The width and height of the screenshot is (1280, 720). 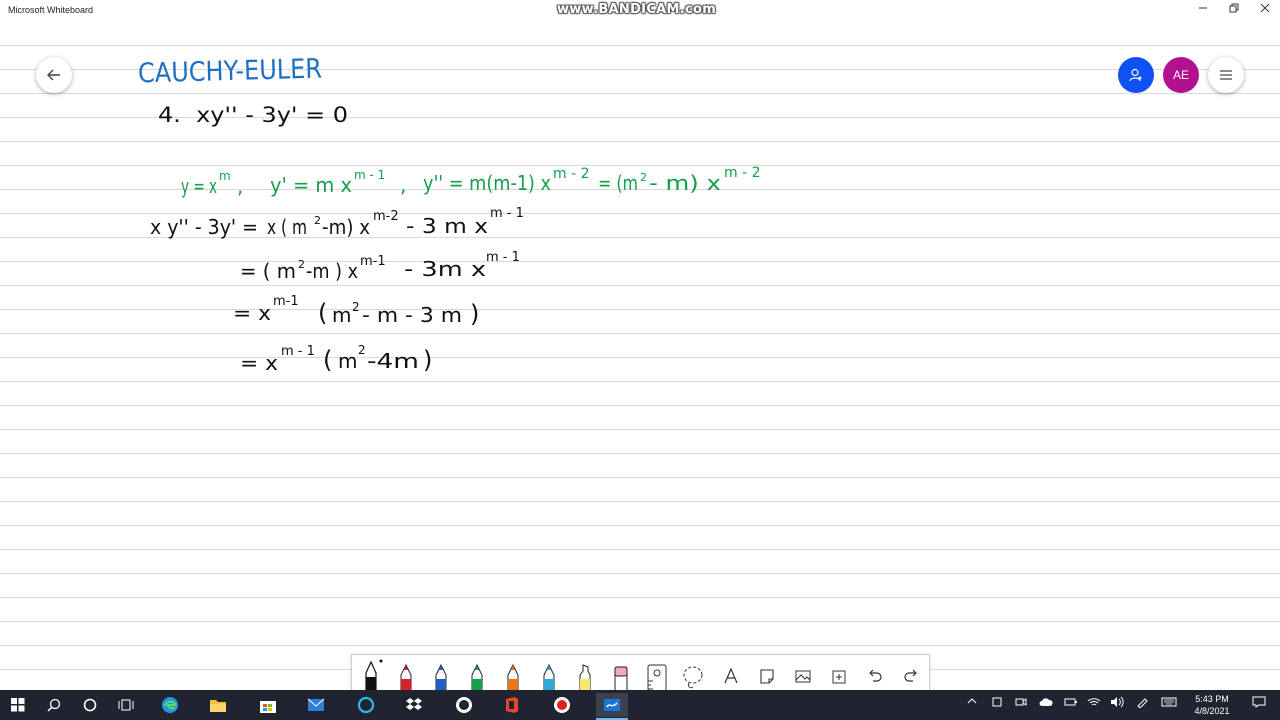 What do you see at coordinates (230, 72) in the screenshot?
I see `heading-cauchy-euler: CAUCHY-EULER` at bounding box center [230, 72].